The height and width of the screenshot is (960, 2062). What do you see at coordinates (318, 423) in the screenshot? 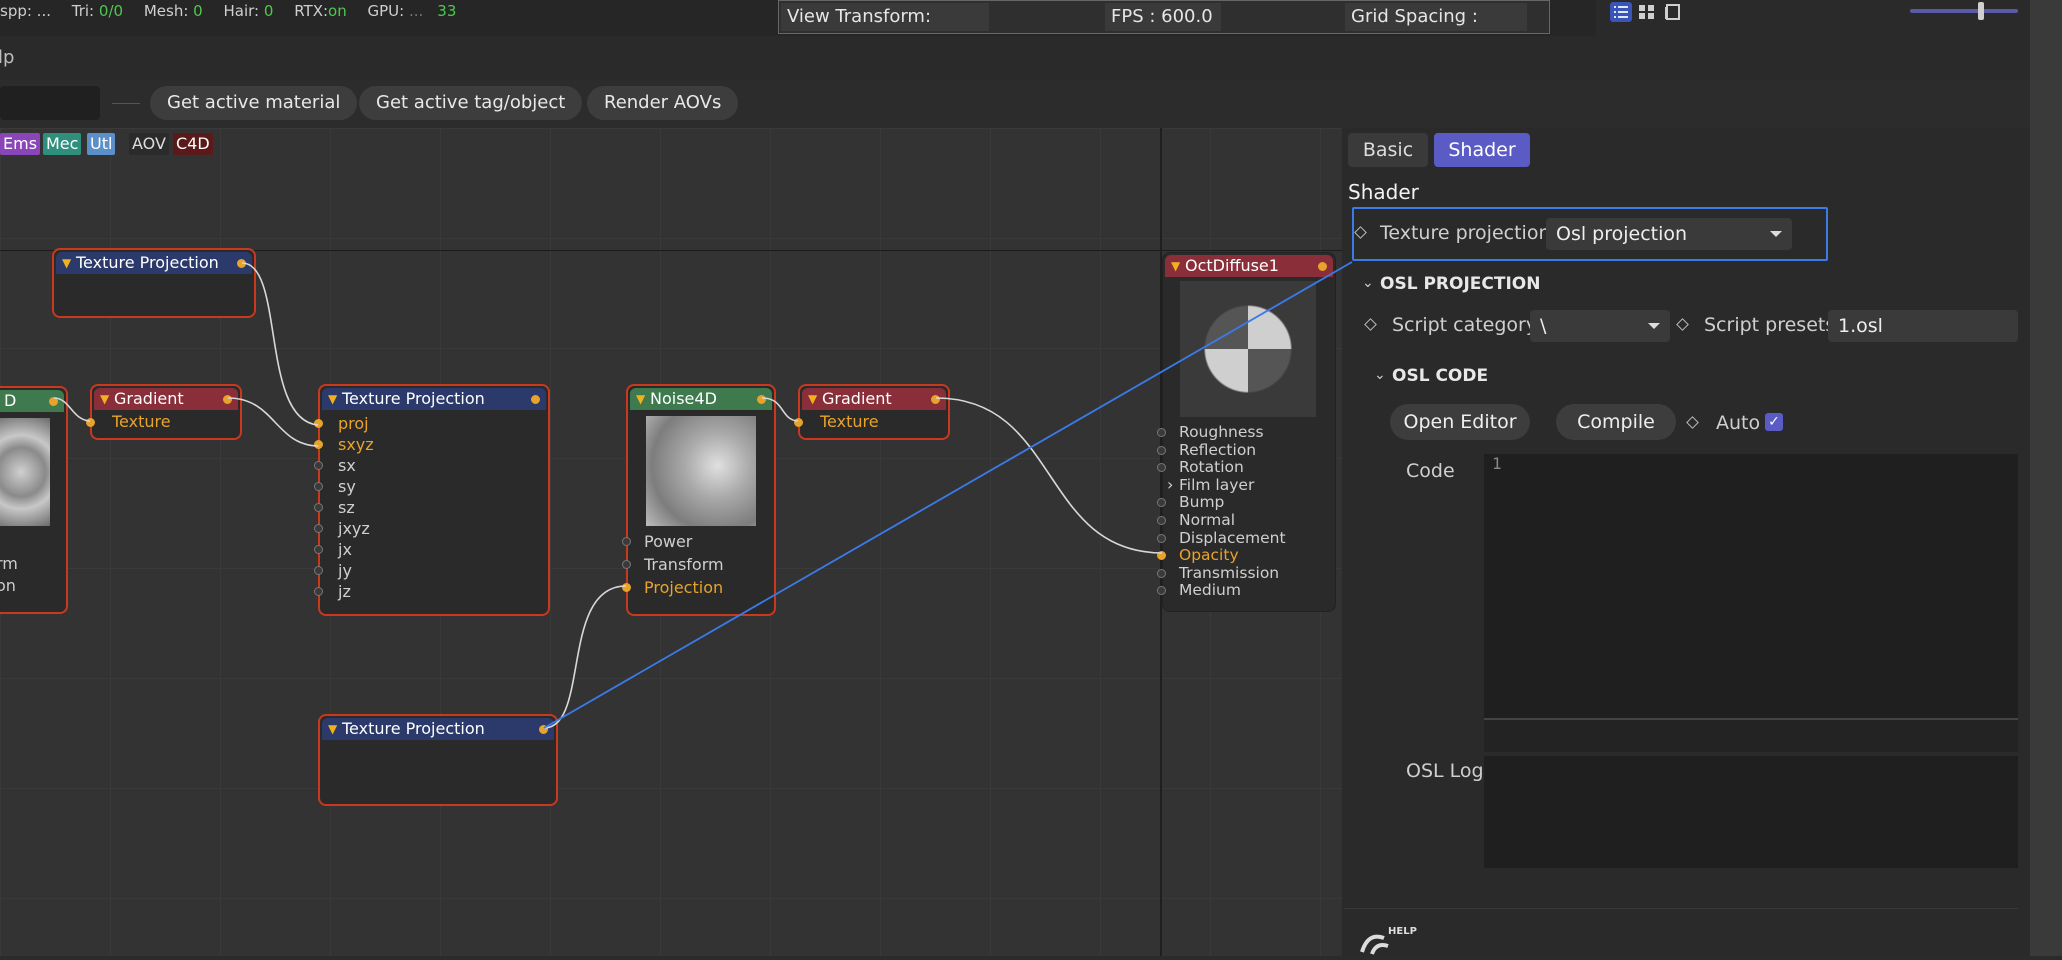
I see `input-port-proj` at bounding box center [318, 423].